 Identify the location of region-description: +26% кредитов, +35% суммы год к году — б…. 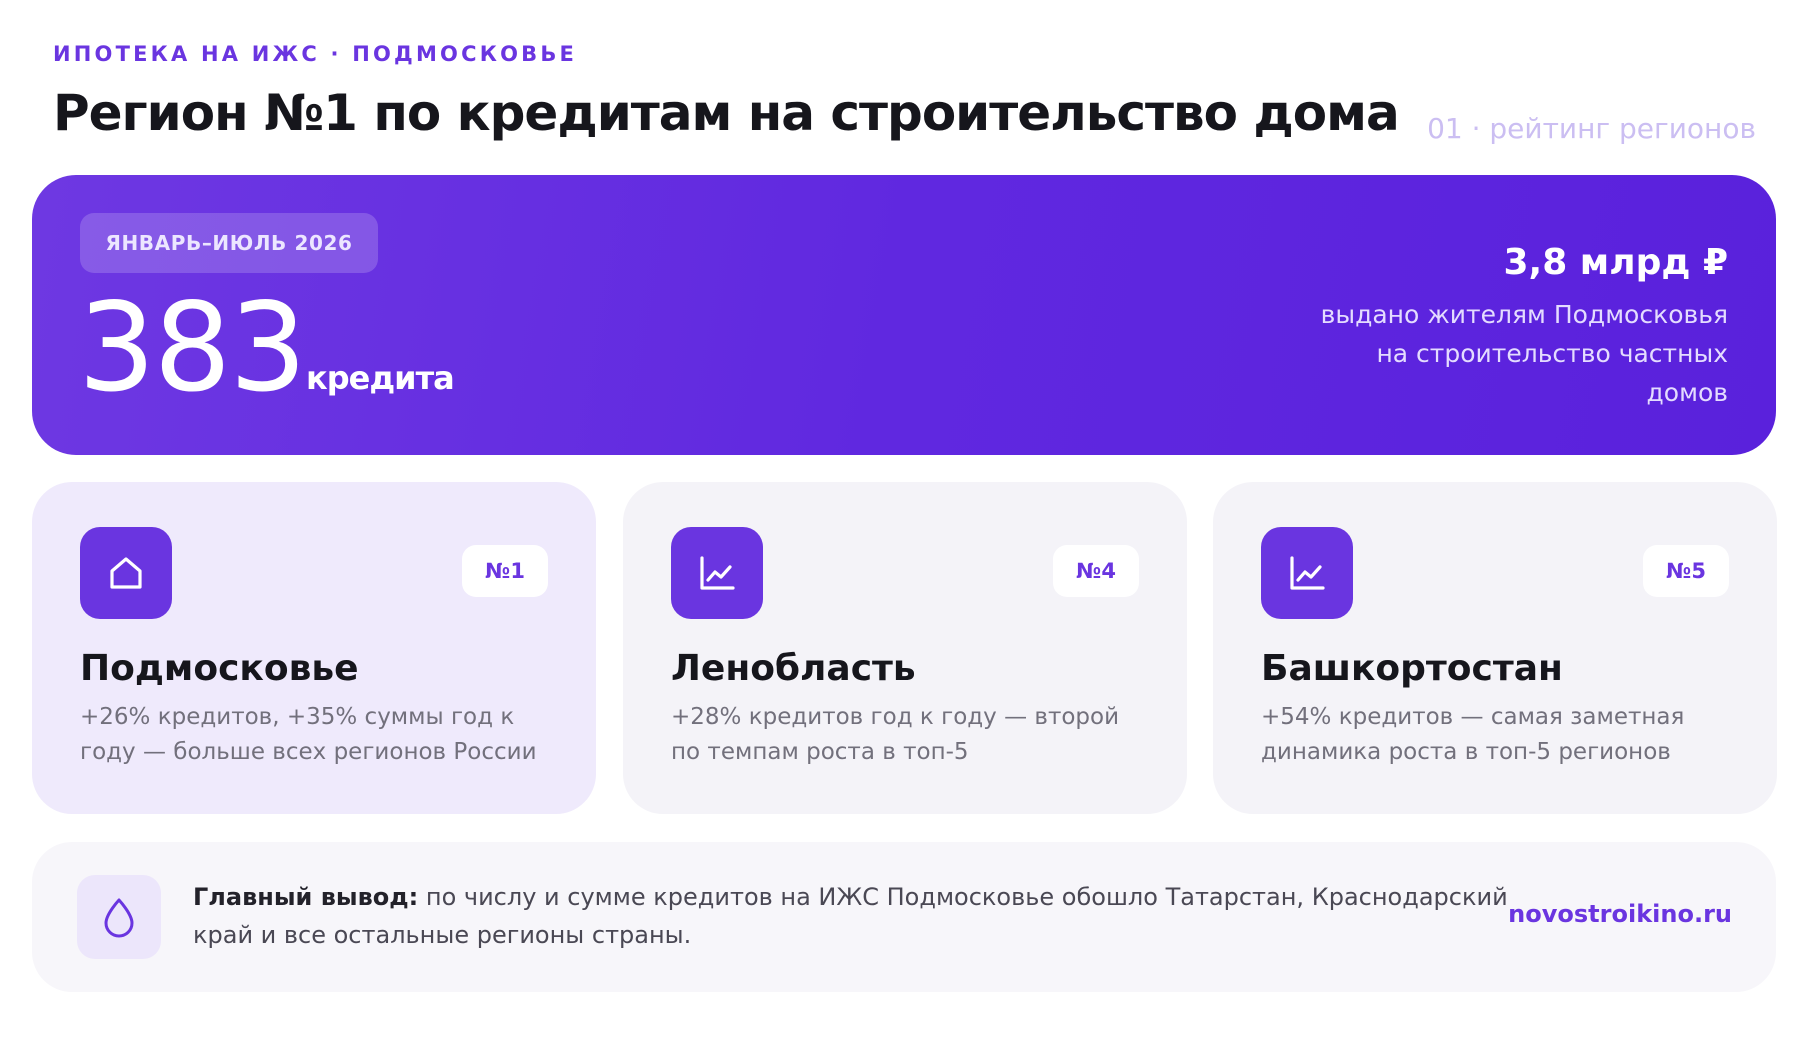
(308, 734).